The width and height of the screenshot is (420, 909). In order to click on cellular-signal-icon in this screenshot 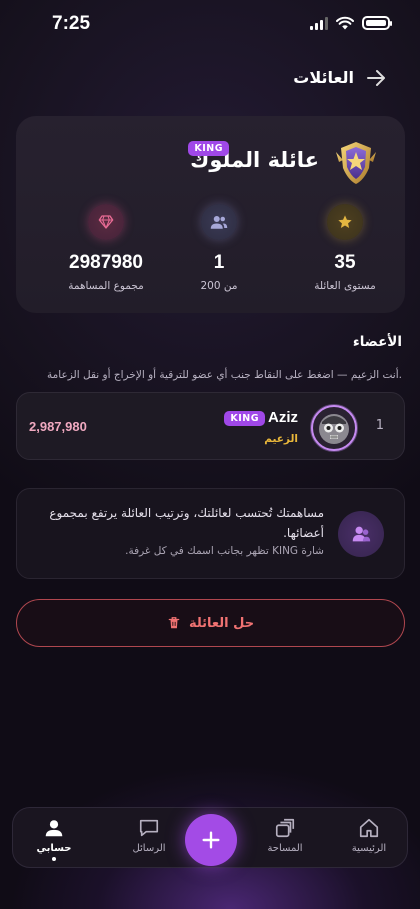, I will do `click(319, 23)`.